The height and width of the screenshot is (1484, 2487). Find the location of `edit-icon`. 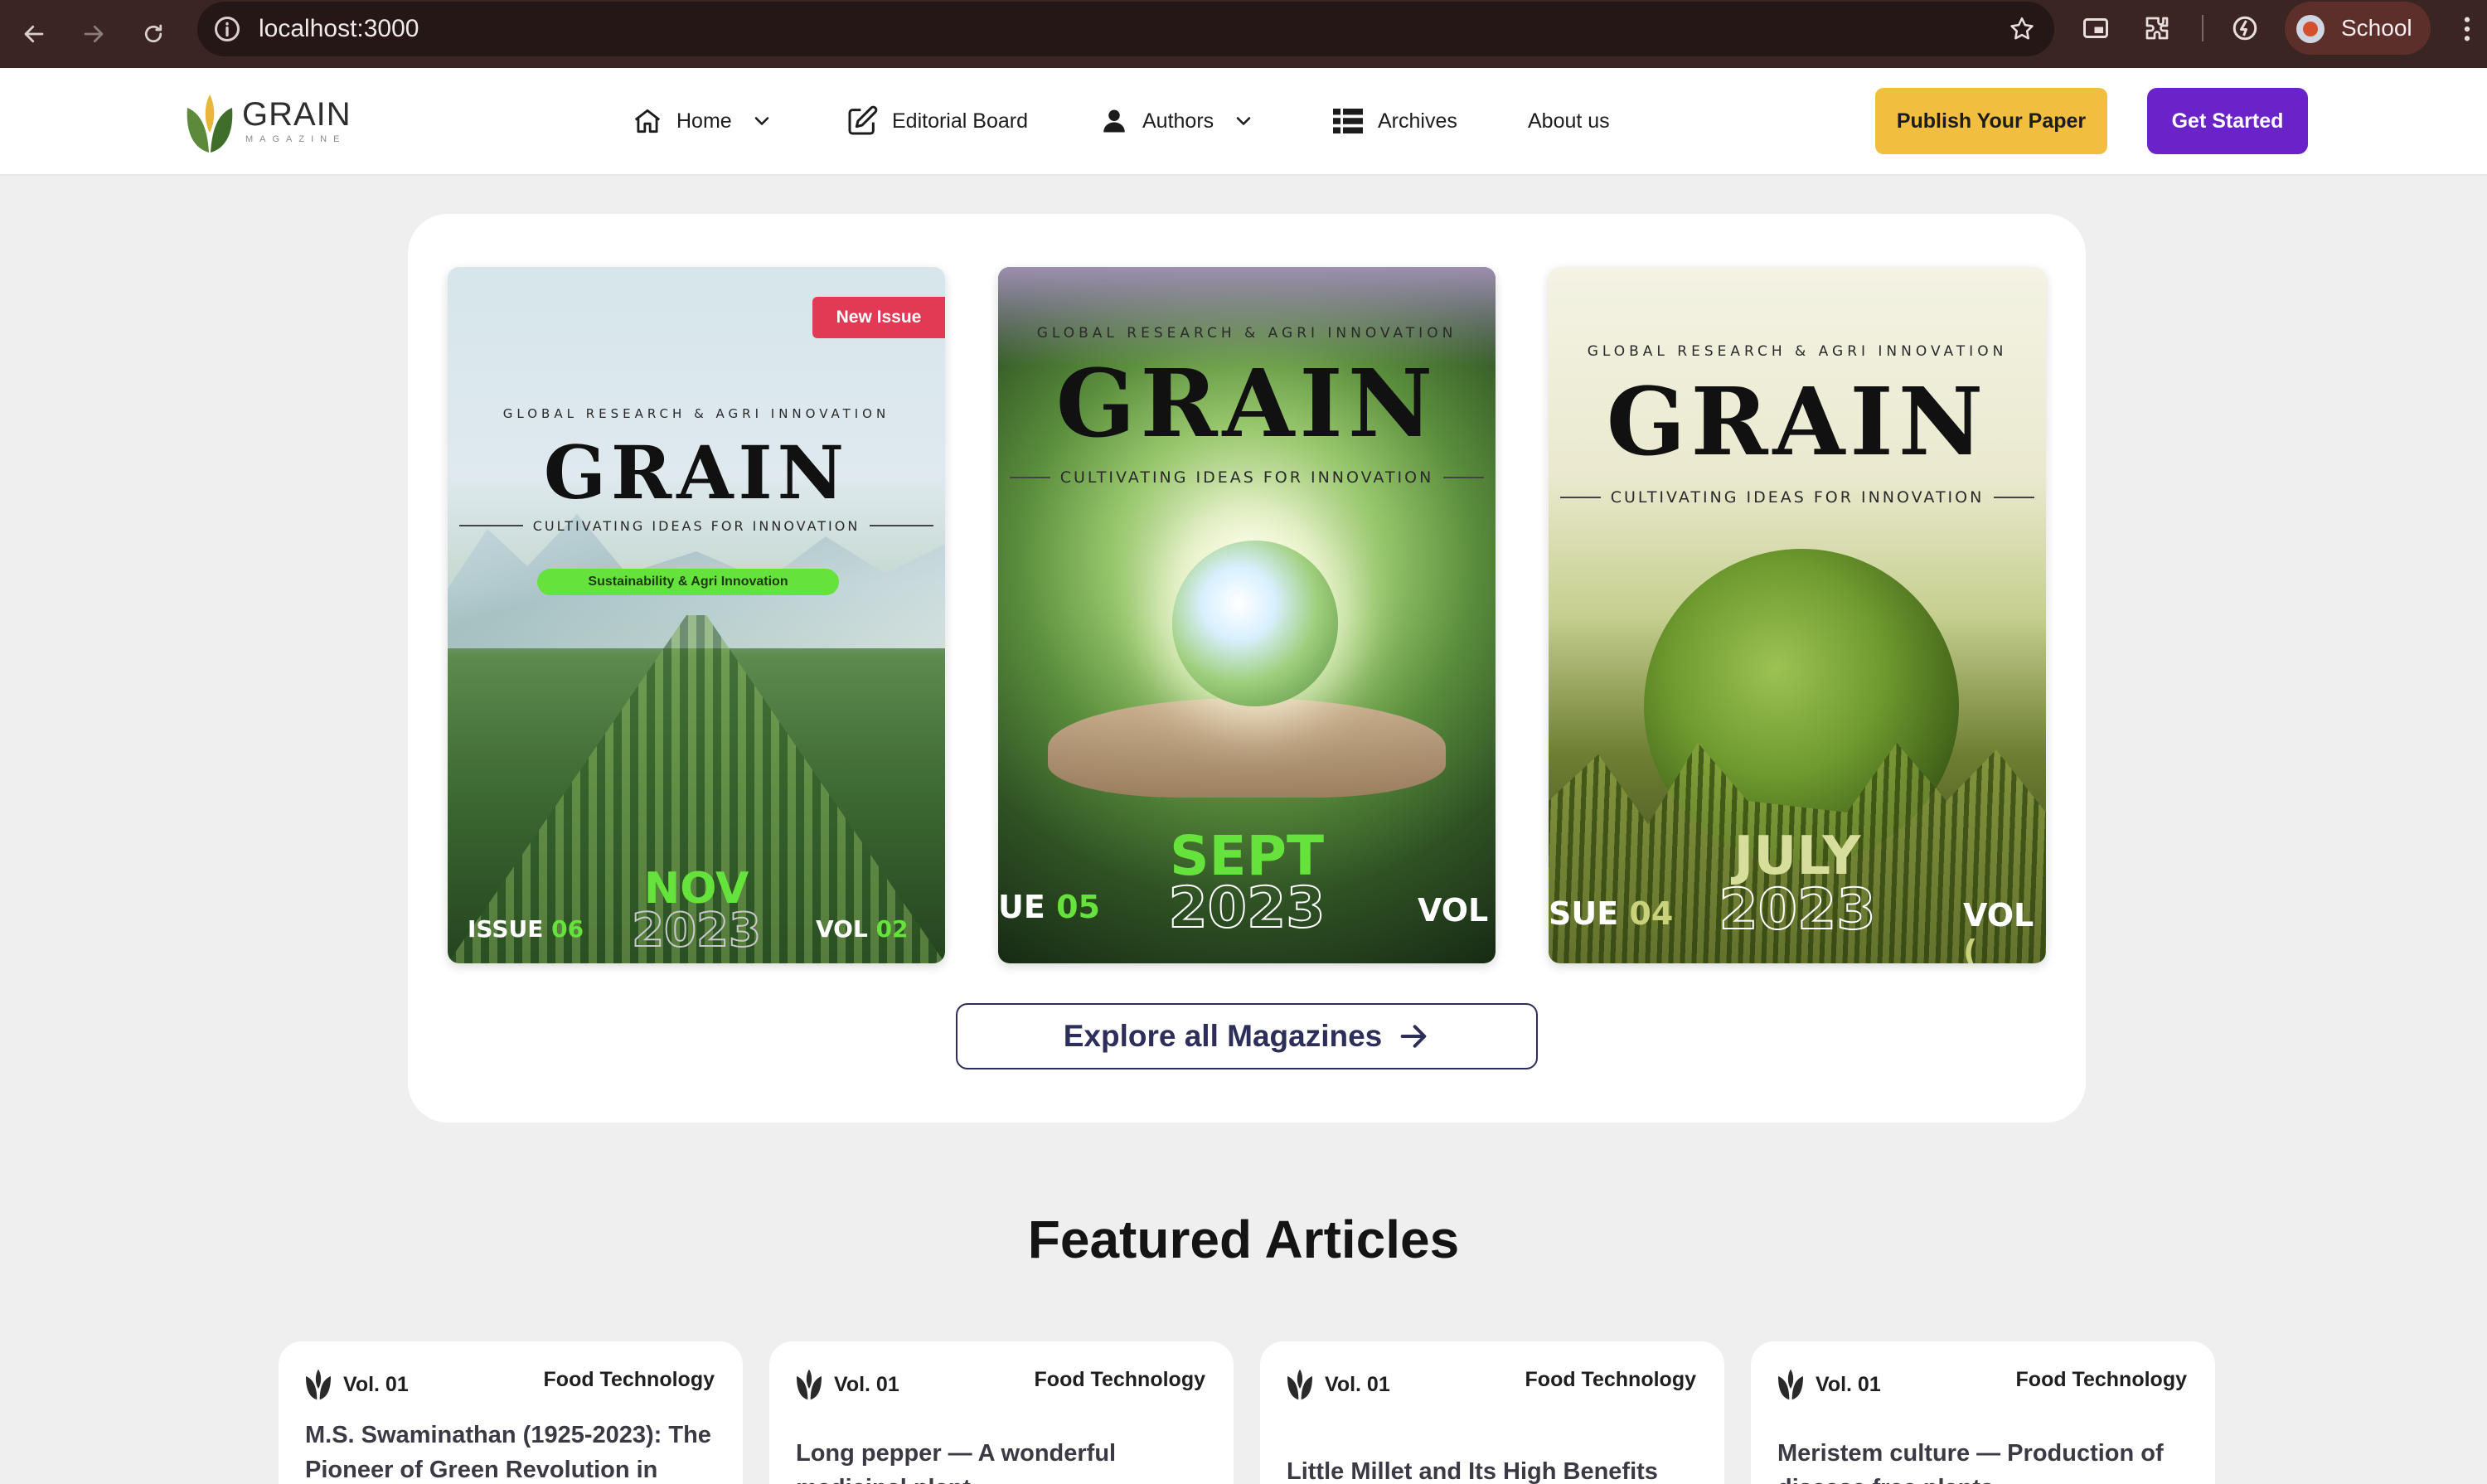

edit-icon is located at coordinates (863, 120).